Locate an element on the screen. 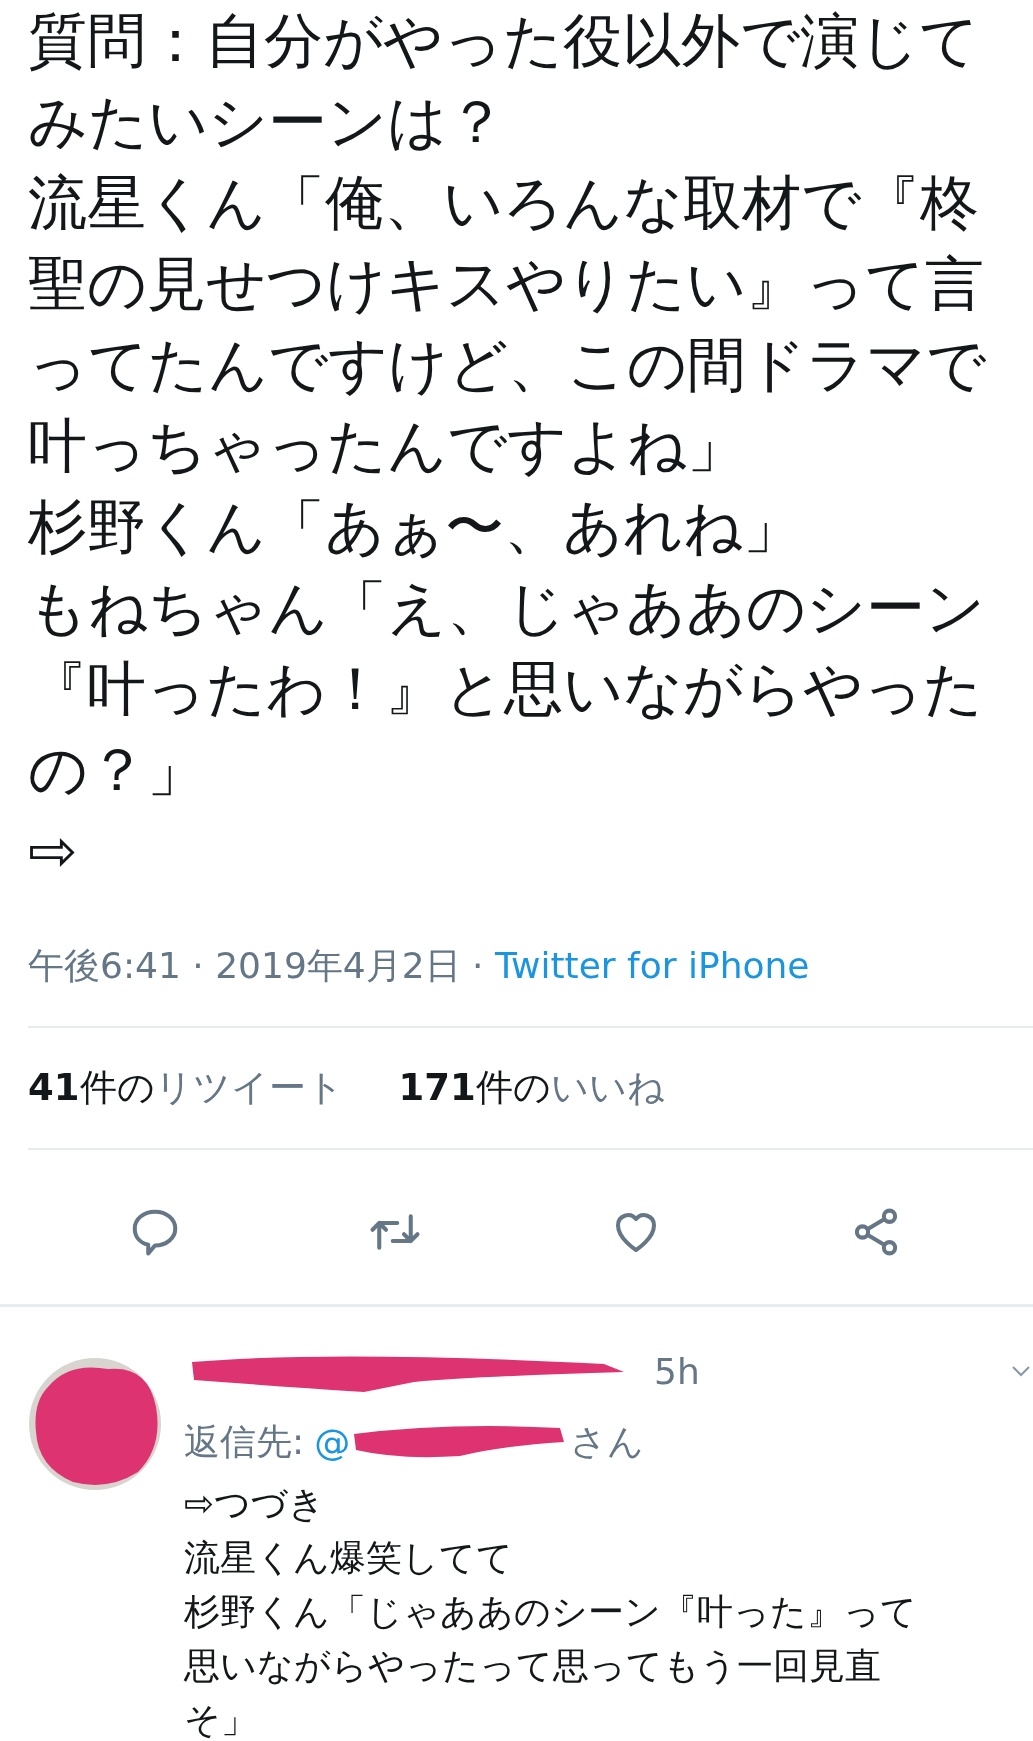 This screenshot has width=1033, height=1741. tweet-text-line: 杉野くん「あぁ〜、あれね」 is located at coordinates (415, 527).